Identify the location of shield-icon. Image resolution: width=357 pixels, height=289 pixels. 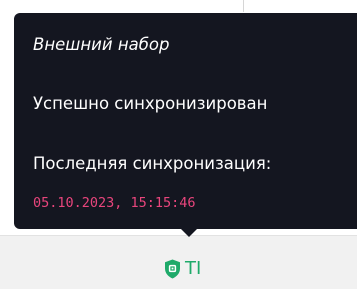
(172, 269).